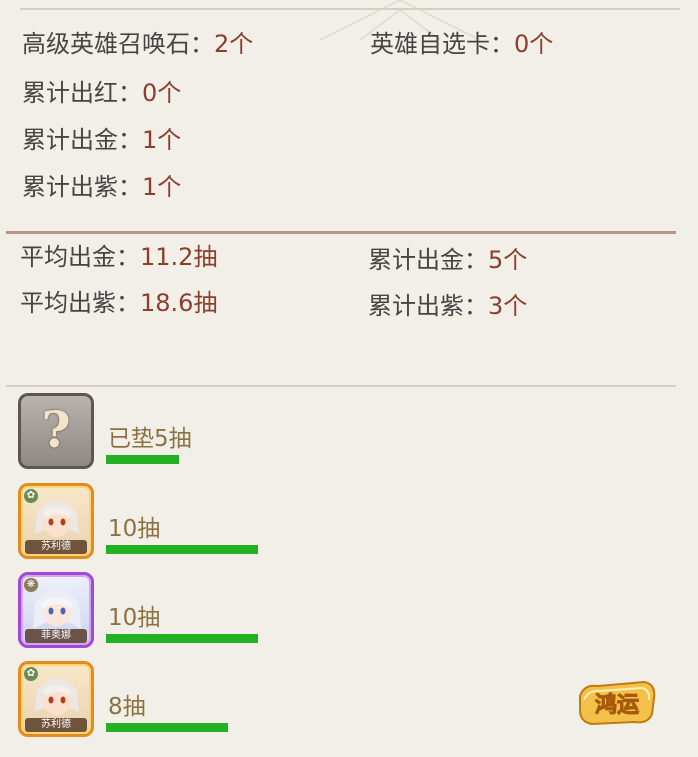  Describe the element at coordinates (179, 303) in the screenshot. I see `avg-purple-value: 18.6抽` at that location.